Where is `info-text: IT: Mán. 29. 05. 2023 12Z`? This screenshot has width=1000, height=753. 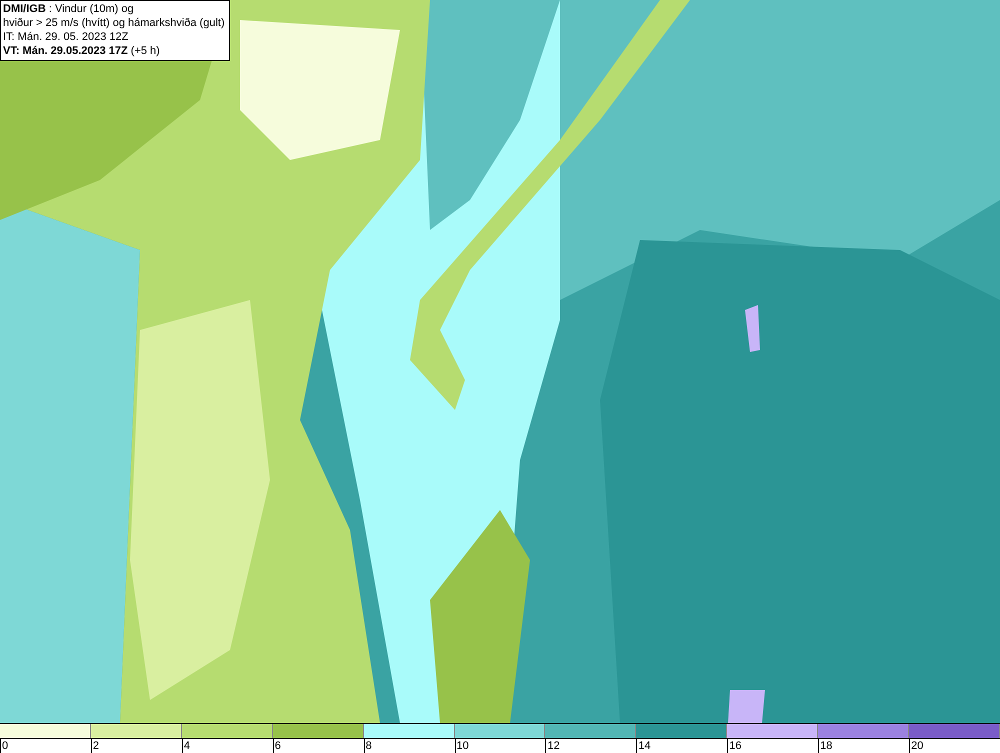 info-text: IT: Mán. 29. 05. 2023 12Z is located at coordinates (66, 37).